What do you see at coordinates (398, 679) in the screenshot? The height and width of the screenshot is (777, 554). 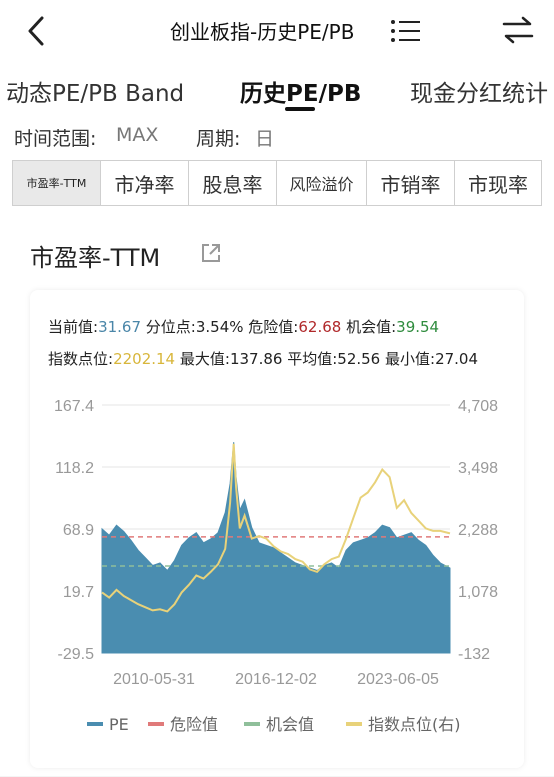 I see `x-tick-label: 2023-06-05` at bounding box center [398, 679].